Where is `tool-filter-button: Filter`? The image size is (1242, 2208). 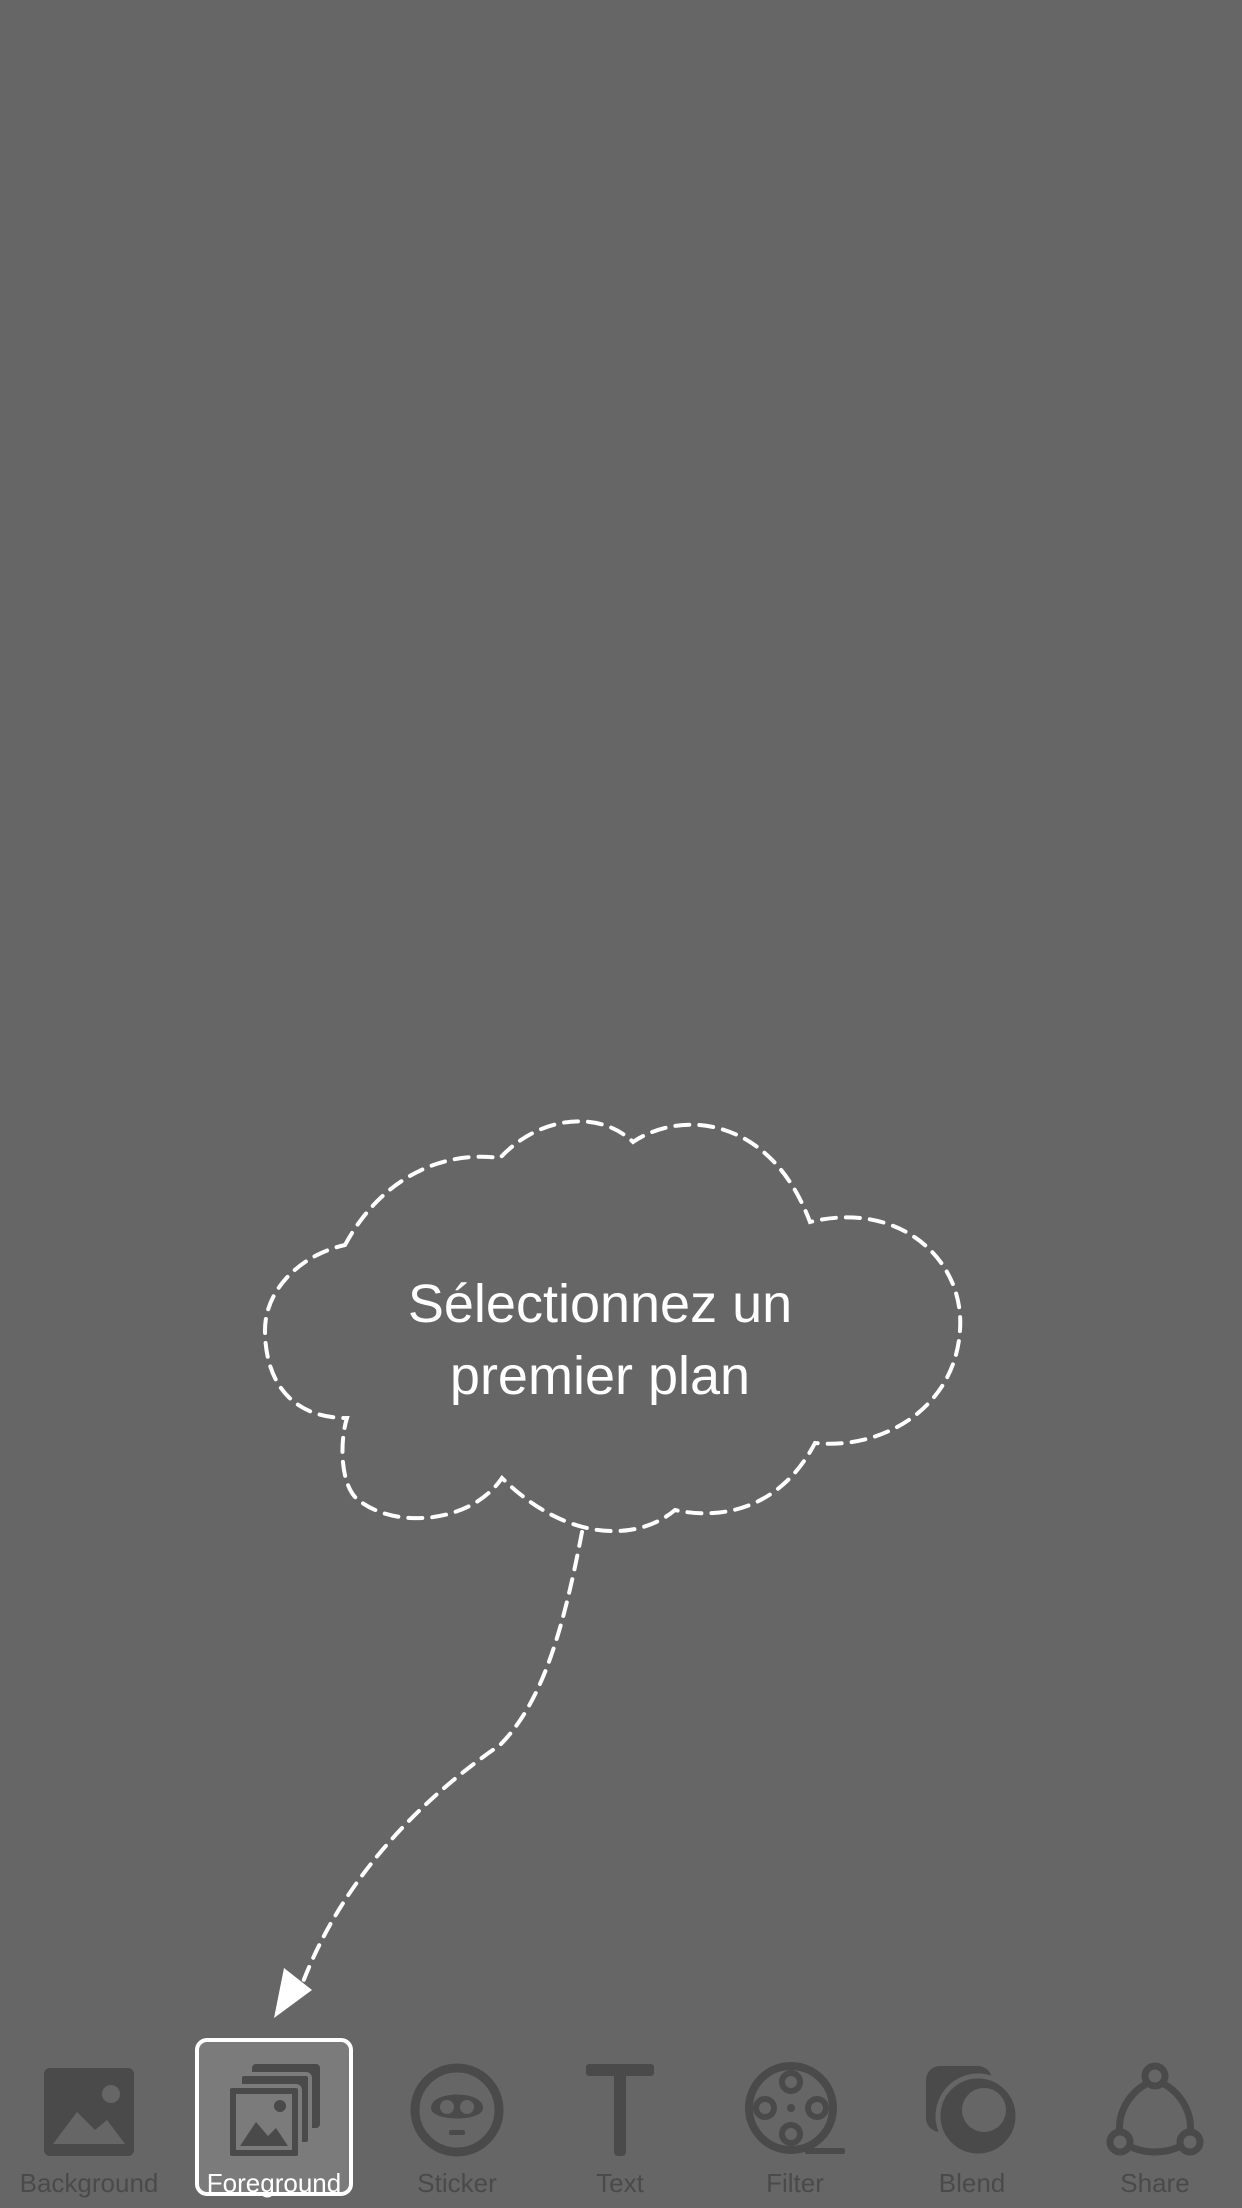
tool-filter-button: Filter is located at coordinates (795, 2118).